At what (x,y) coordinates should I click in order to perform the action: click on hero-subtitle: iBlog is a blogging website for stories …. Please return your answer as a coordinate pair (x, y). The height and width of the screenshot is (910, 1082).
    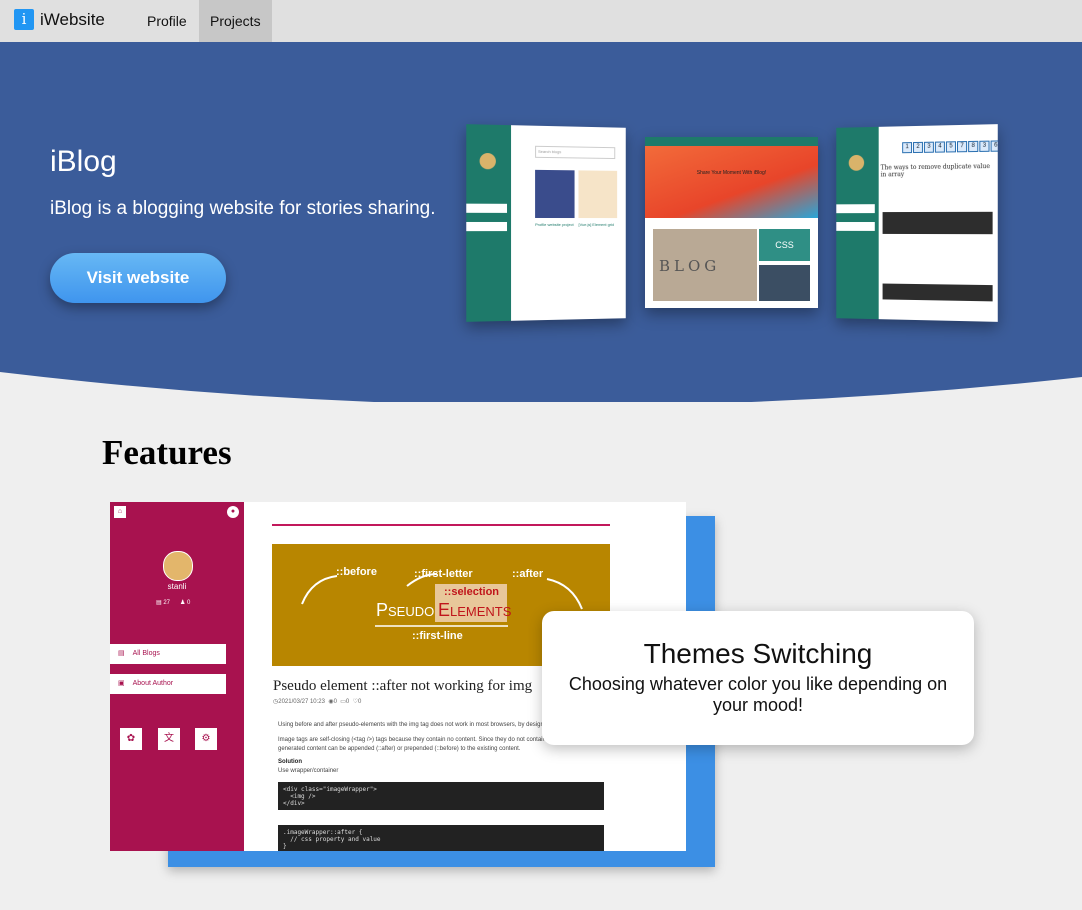
    Looking at the image, I should click on (242, 209).